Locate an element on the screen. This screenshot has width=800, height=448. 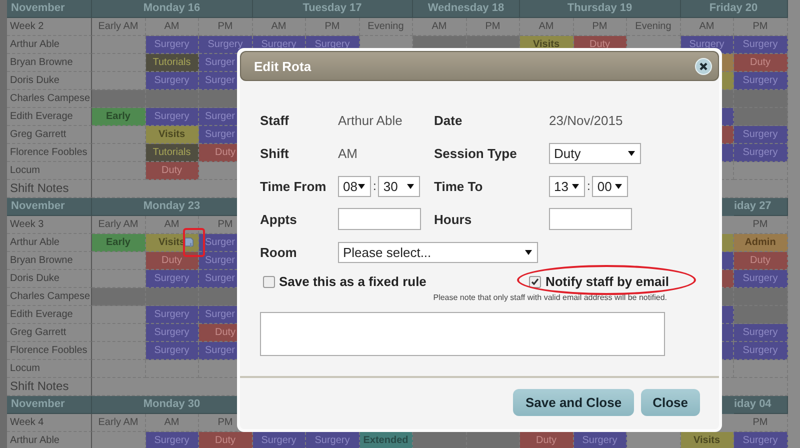
hour-select: 13 is located at coordinates (567, 186).